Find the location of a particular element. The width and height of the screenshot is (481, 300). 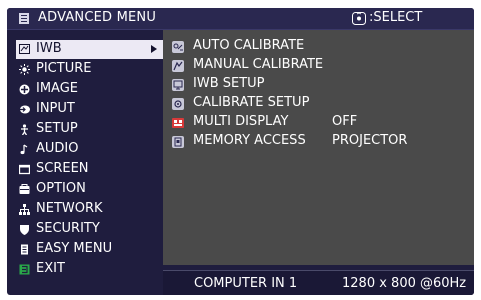

submenu-item-label: MANUAL CALIBRATE is located at coordinates (258, 64).